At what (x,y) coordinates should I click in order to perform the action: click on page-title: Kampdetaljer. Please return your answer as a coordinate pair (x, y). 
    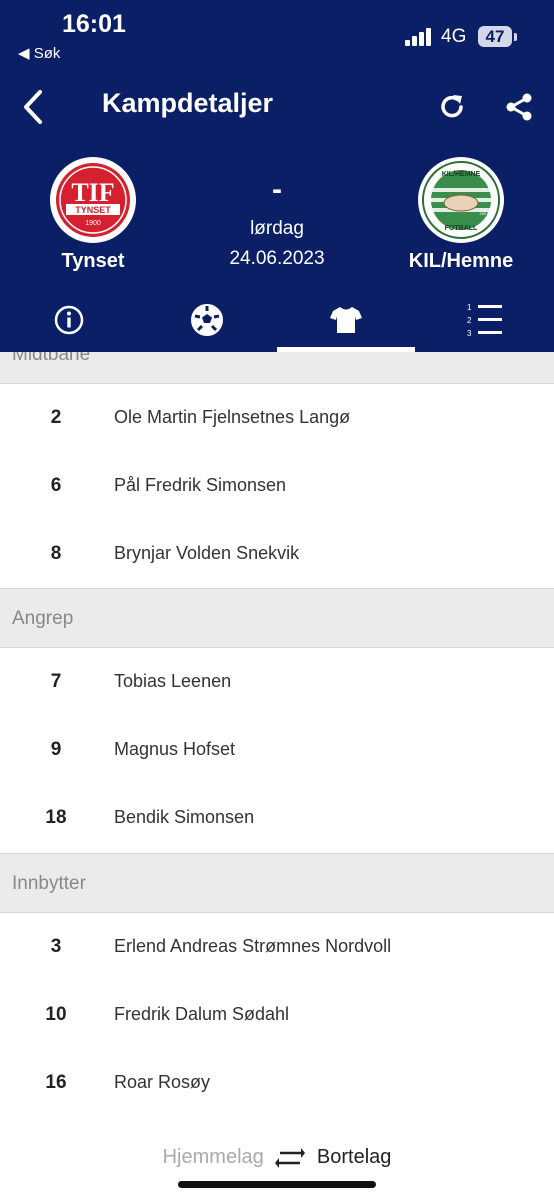
    Looking at the image, I should click on (188, 103).